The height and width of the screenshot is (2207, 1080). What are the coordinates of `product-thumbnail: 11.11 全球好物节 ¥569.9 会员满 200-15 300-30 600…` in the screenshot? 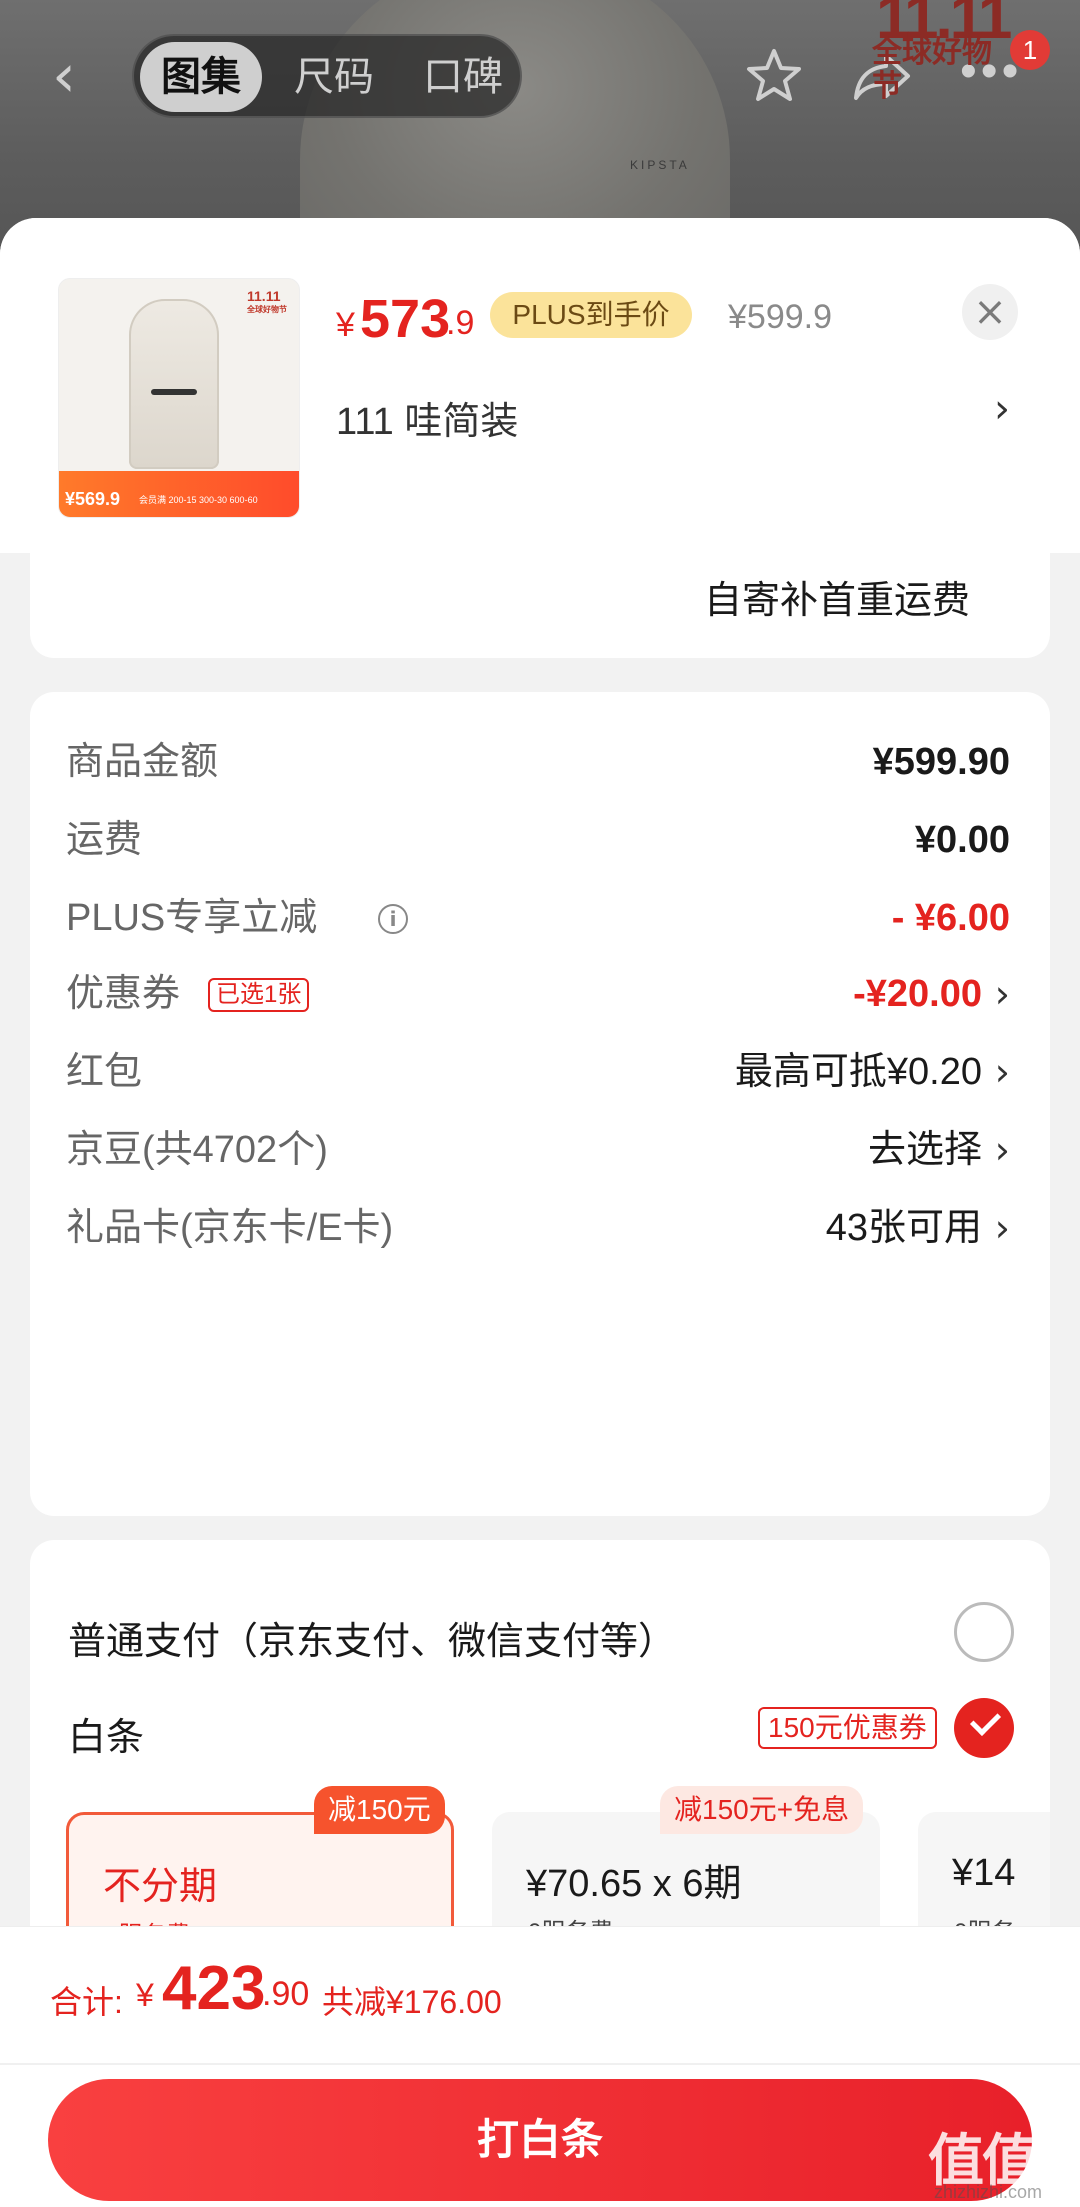 It's located at (179, 398).